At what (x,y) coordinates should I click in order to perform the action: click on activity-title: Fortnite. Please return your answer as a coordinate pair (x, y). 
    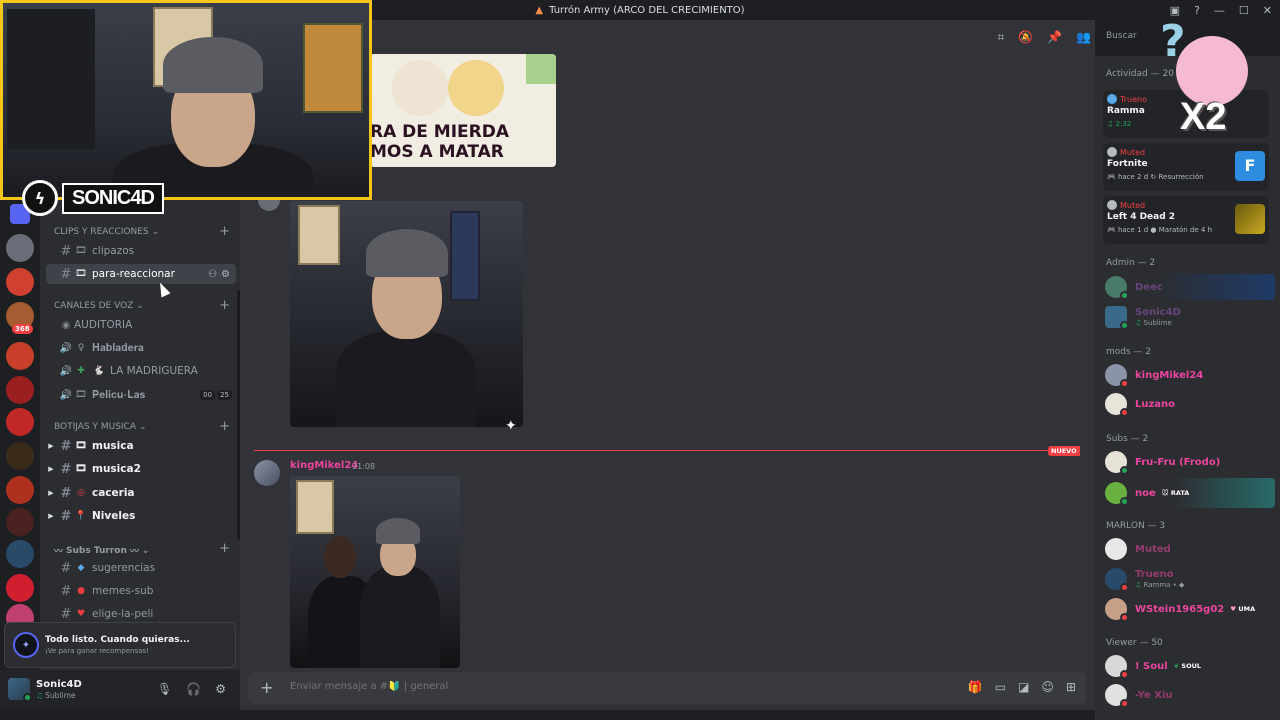
    Looking at the image, I should click on (1127, 164).